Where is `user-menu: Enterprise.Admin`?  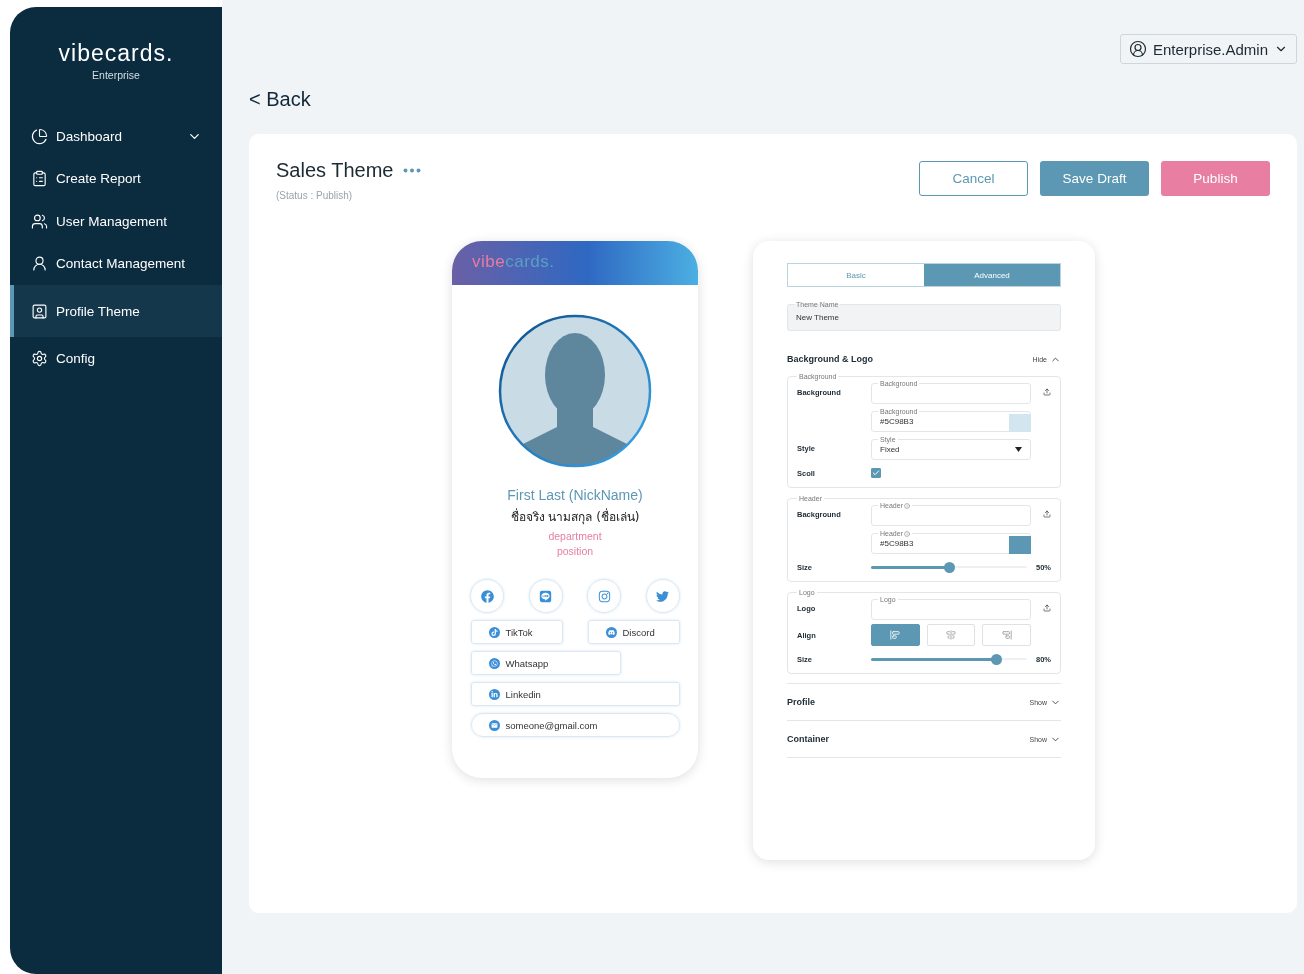 user-menu: Enterprise.Admin is located at coordinates (1208, 49).